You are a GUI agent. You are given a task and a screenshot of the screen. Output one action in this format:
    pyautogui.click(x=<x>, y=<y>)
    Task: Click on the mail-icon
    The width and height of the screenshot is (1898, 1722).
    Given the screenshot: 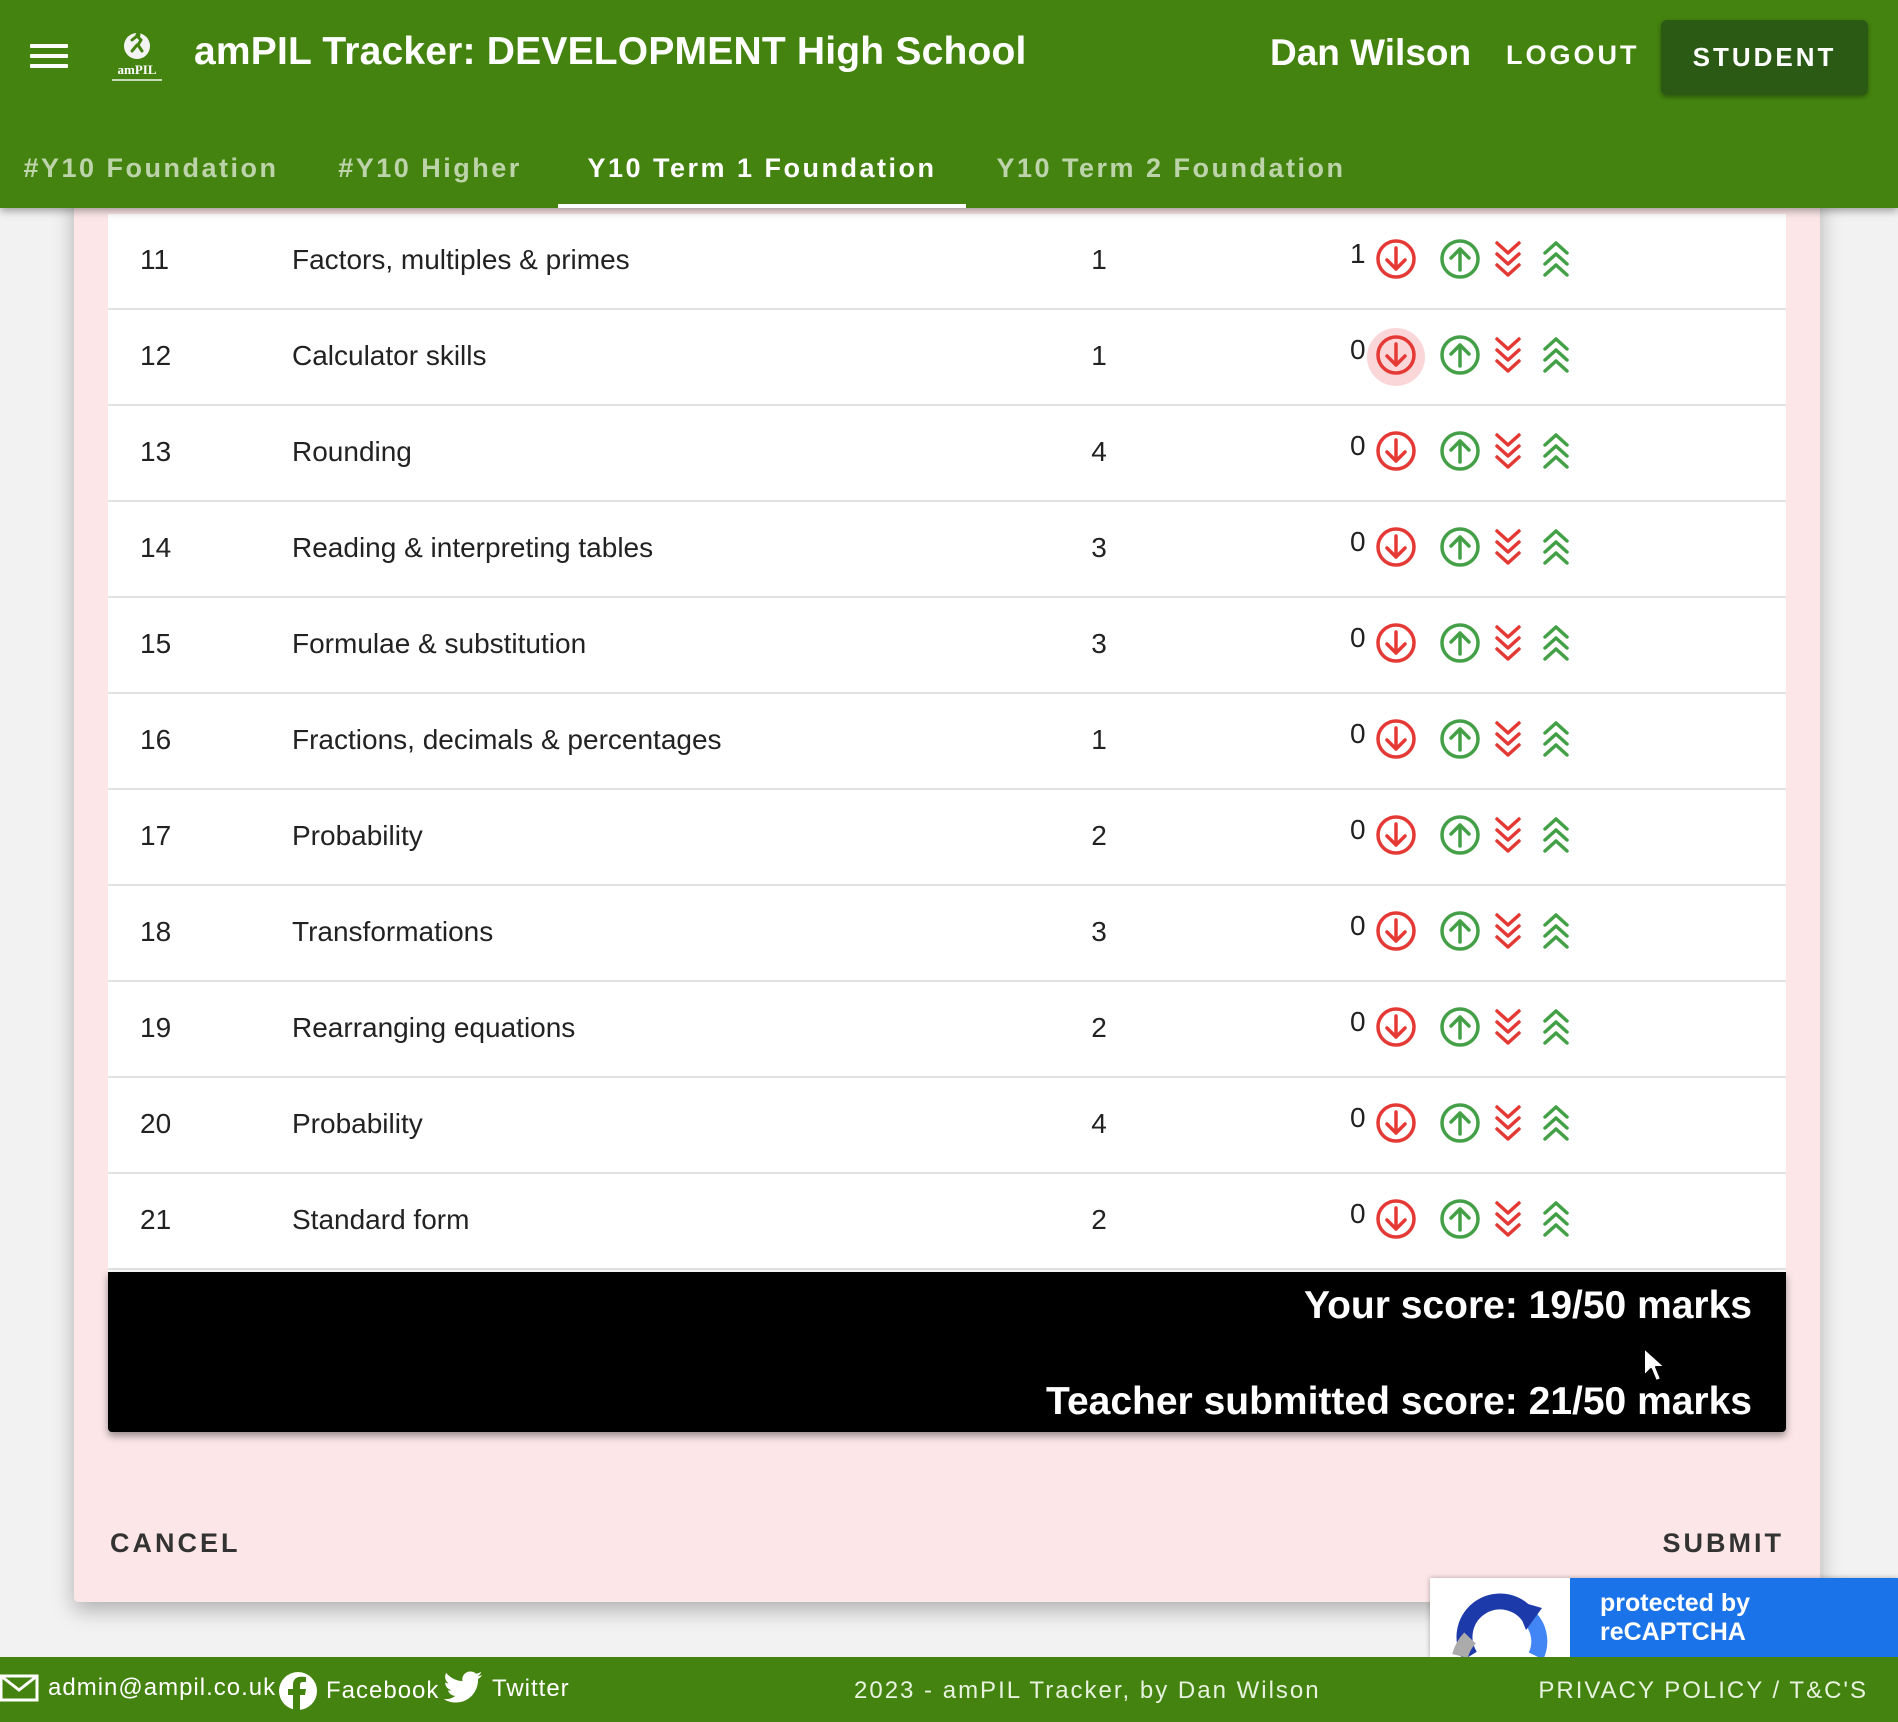 What is the action you would take?
    pyautogui.click(x=19, y=1688)
    